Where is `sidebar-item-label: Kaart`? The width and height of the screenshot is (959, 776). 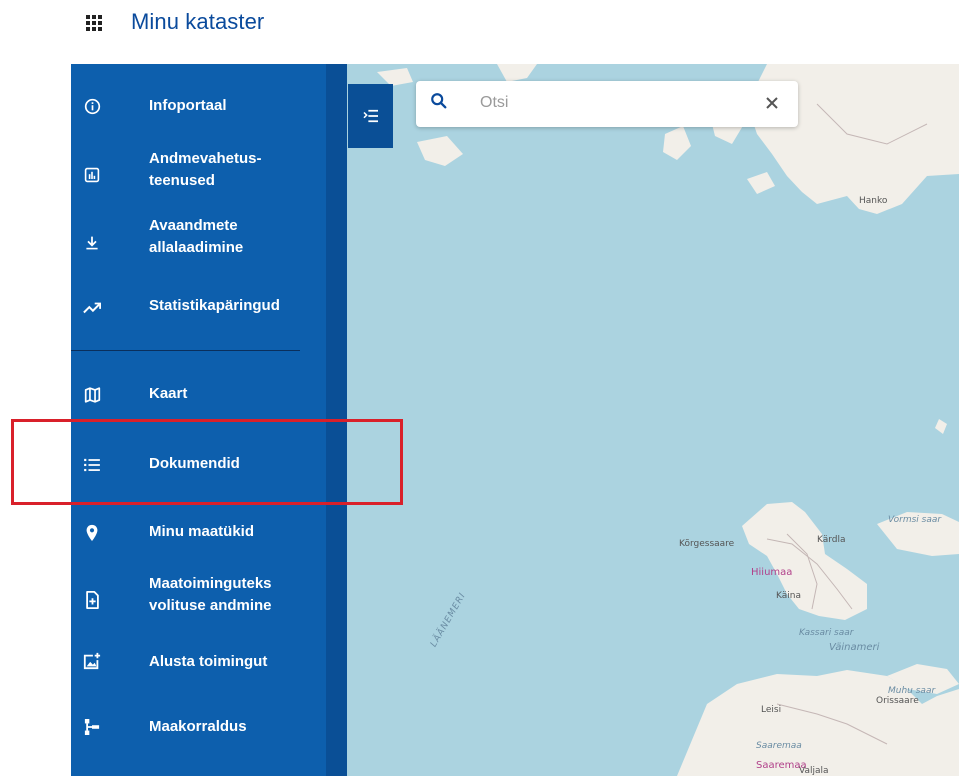
sidebar-item-label: Kaart is located at coordinates (168, 393).